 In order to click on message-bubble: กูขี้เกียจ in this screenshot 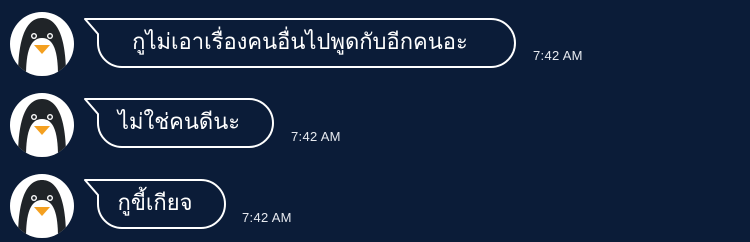, I will do `click(155, 204)`.